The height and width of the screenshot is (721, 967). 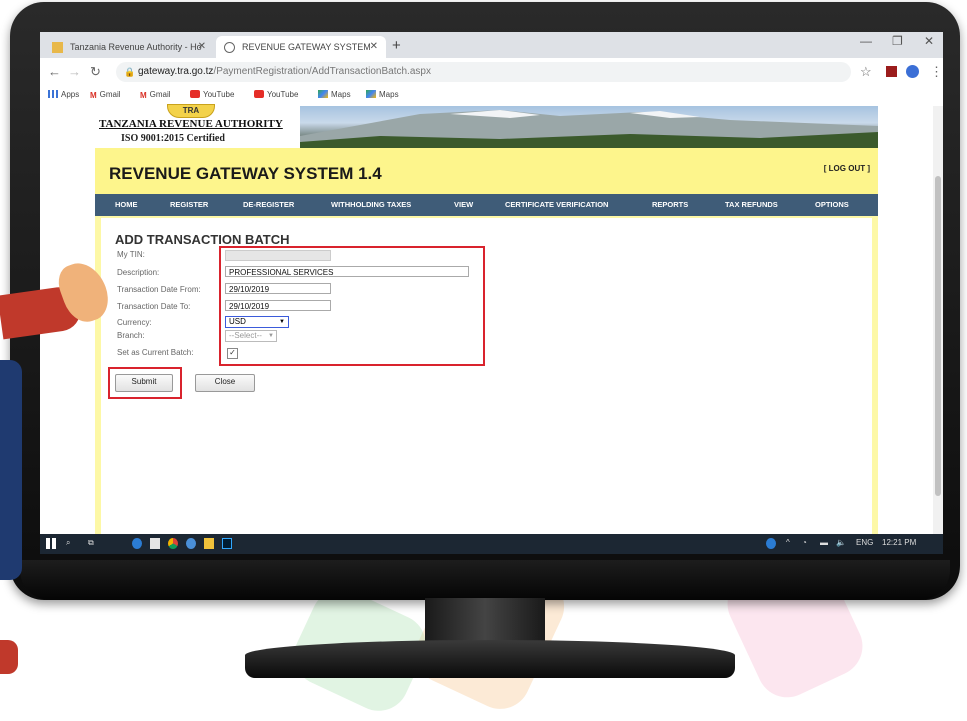 I want to click on scrollbar-thumb, so click(x=938, y=336).